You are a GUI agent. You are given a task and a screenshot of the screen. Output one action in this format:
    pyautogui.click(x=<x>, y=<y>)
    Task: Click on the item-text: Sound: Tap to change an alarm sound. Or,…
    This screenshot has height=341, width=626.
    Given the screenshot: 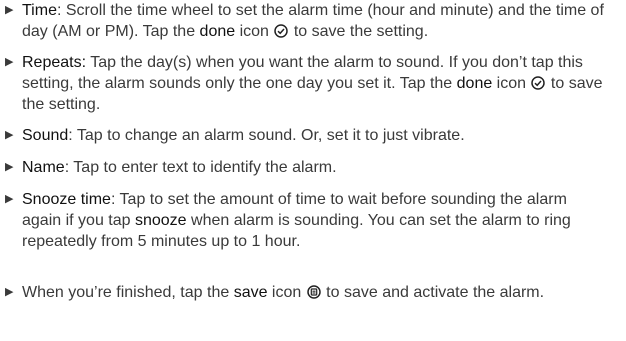 What is the action you would take?
    pyautogui.click(x=243, y=135)
    